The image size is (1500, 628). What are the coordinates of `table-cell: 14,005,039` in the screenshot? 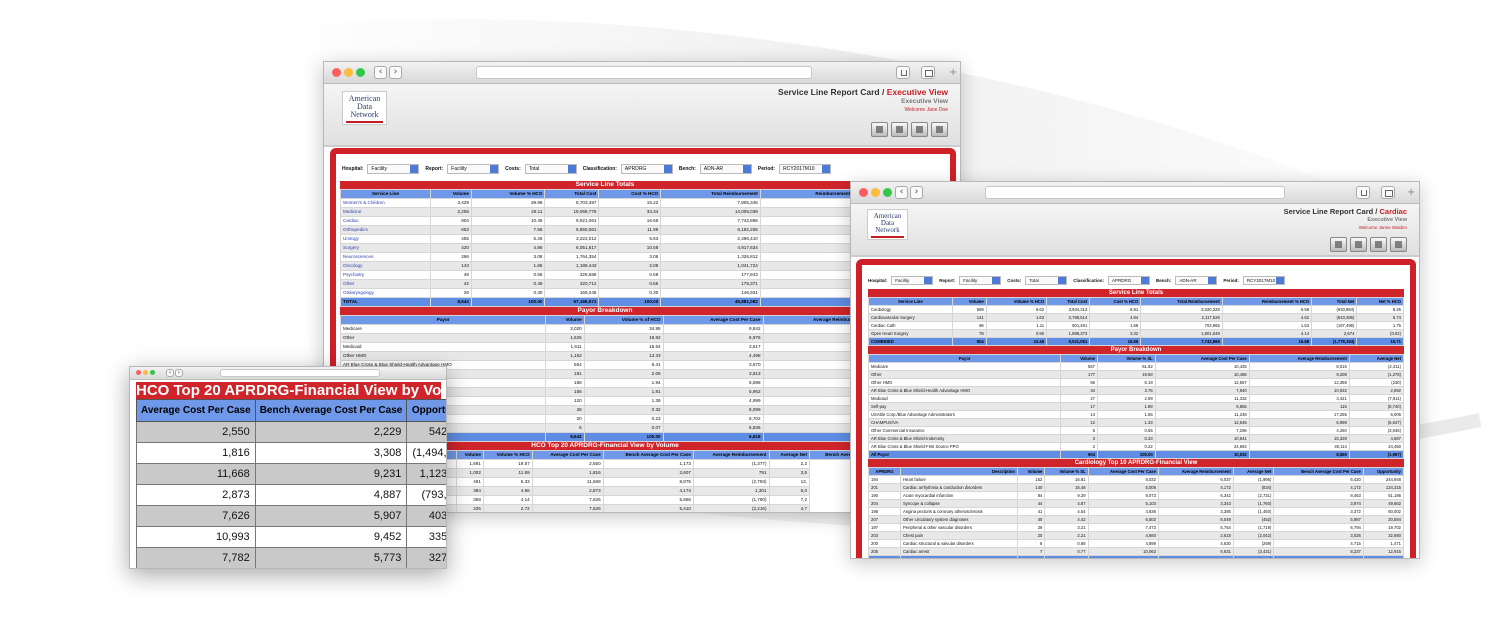 It's located at (710, 212).